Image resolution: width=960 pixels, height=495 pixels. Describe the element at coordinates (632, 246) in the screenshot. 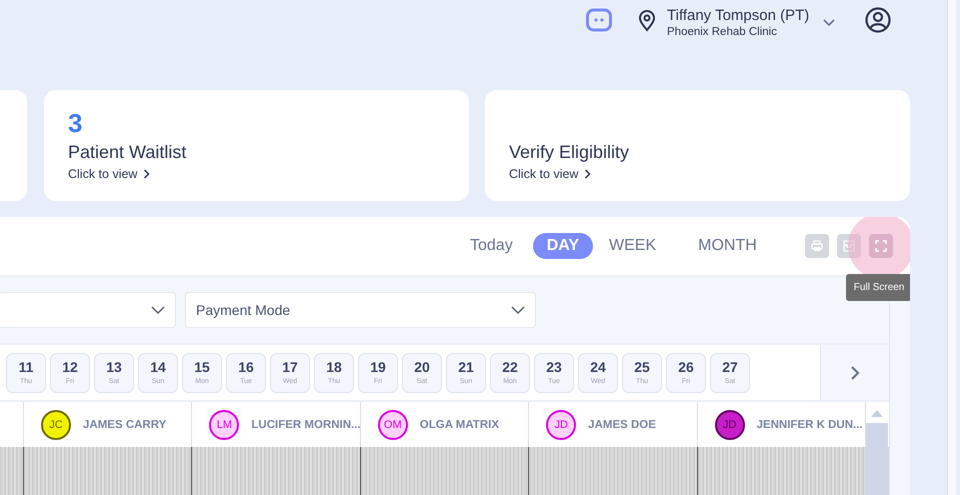

I see `view-tab: WEEK` at that location.